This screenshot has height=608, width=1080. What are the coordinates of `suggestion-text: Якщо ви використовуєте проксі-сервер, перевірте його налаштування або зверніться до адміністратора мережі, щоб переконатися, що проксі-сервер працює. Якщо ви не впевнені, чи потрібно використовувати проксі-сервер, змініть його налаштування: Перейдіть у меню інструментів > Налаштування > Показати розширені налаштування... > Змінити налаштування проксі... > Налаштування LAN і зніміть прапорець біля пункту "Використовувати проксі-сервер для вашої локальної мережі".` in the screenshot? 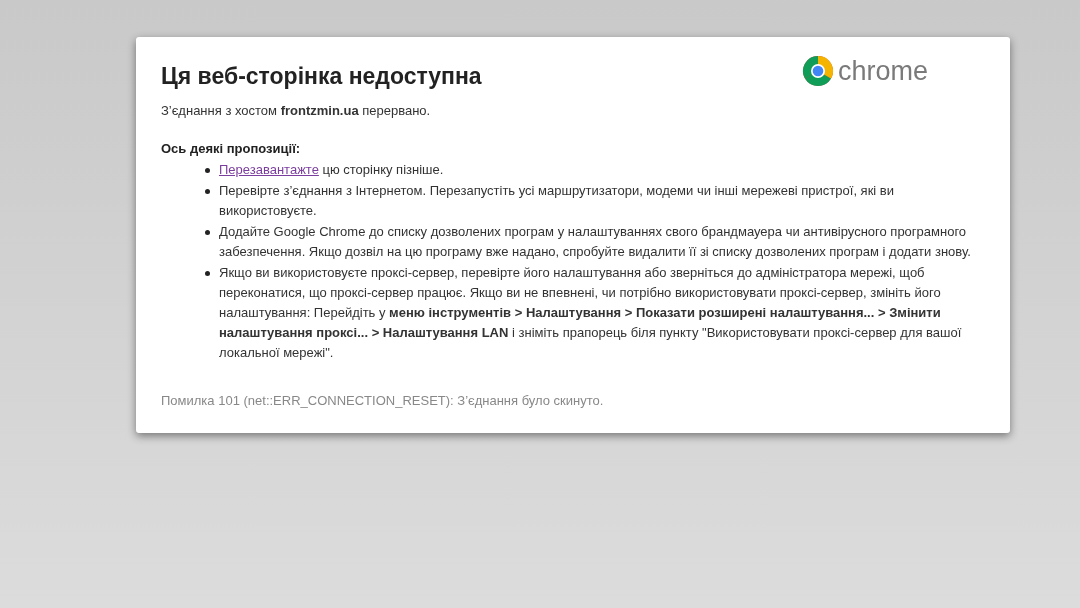 It's located at (591, 313).